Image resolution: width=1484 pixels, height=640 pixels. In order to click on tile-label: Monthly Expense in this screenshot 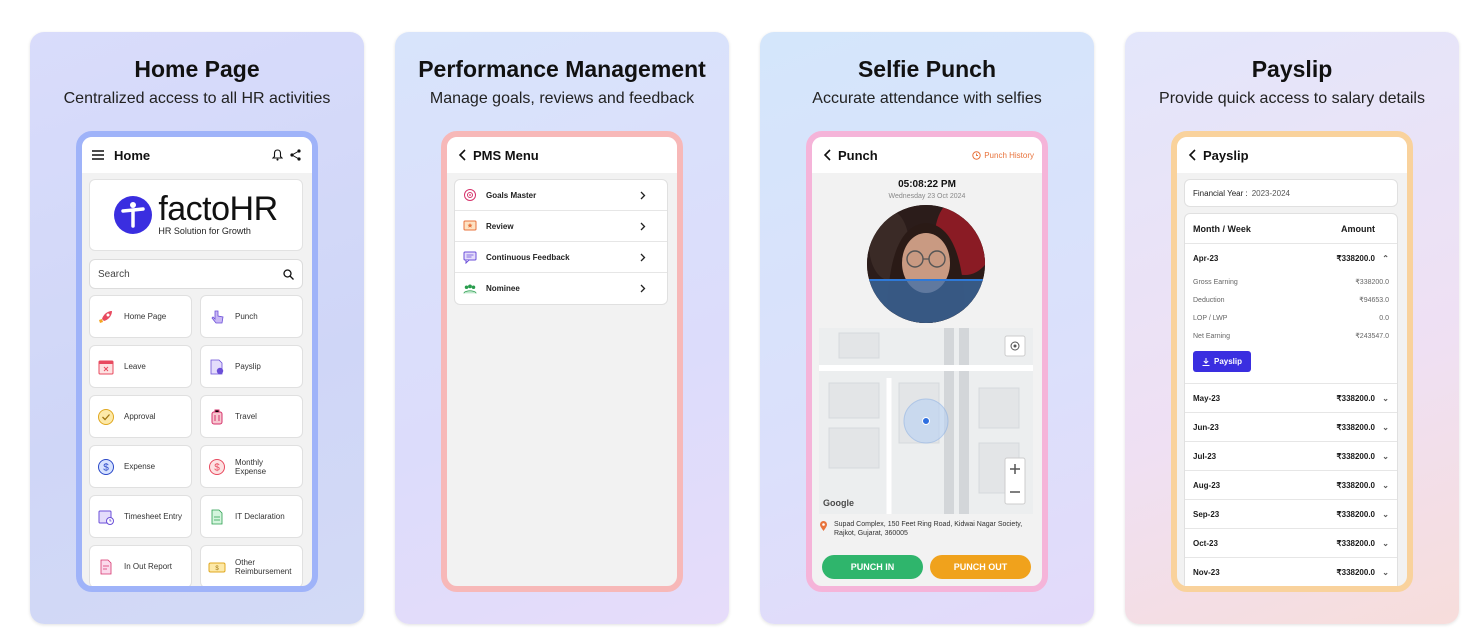, I will do `click(251, 466)`.